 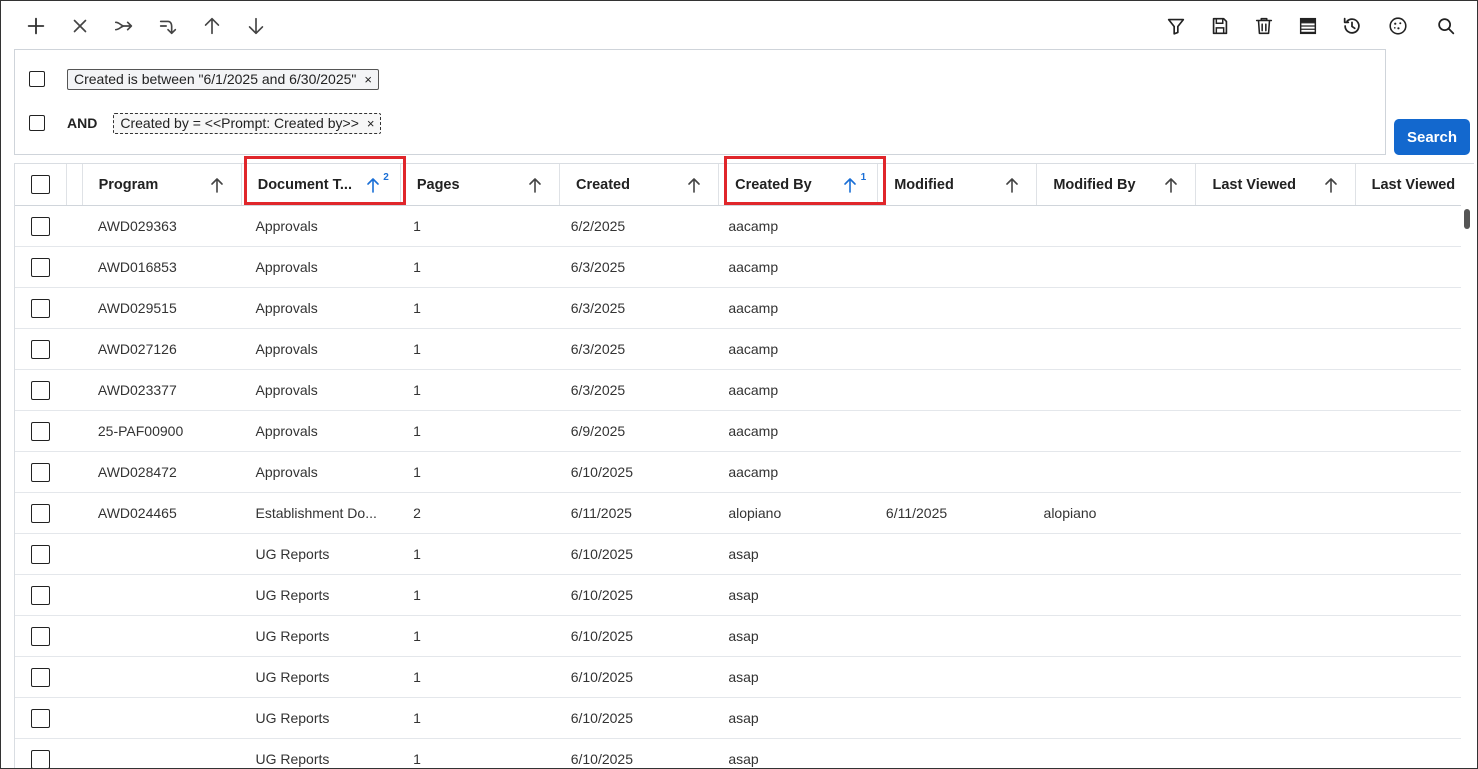 What do you see at coordinates (755, 513) in the screenshot?
I see `cell-created-by: alopiano` at bounding box center [755, 513].